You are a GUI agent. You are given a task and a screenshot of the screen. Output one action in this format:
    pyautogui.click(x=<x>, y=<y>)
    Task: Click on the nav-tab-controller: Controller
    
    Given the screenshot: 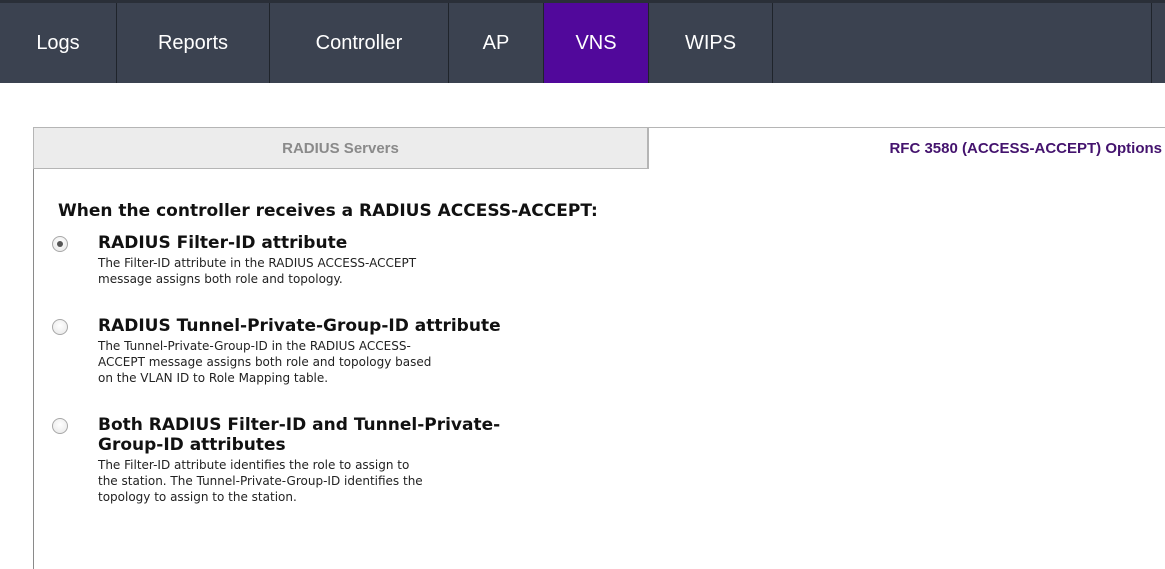 What is the action you would take?
    pyautogui.click(x=359, y=43)
    